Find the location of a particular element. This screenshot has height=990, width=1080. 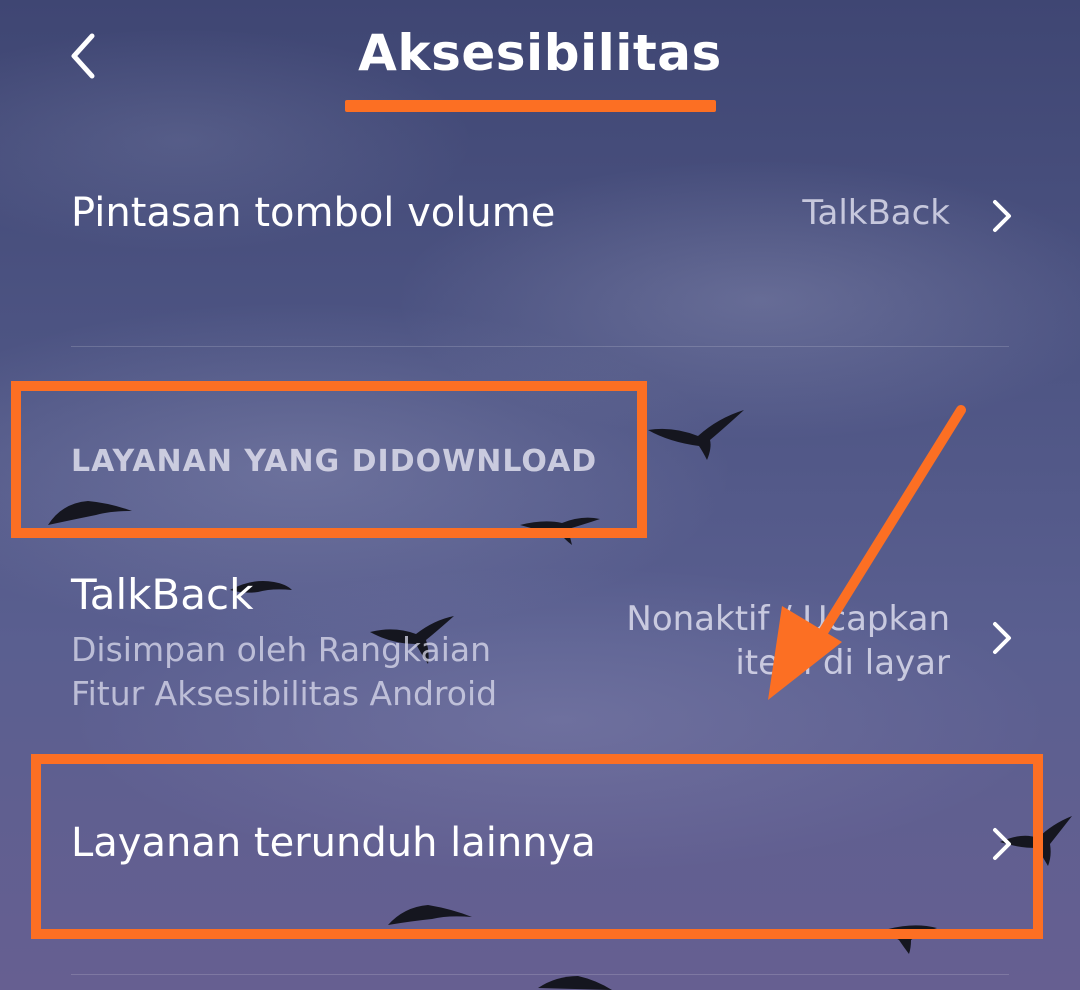

title-underline-annotation is located at coordinates (530, 106).